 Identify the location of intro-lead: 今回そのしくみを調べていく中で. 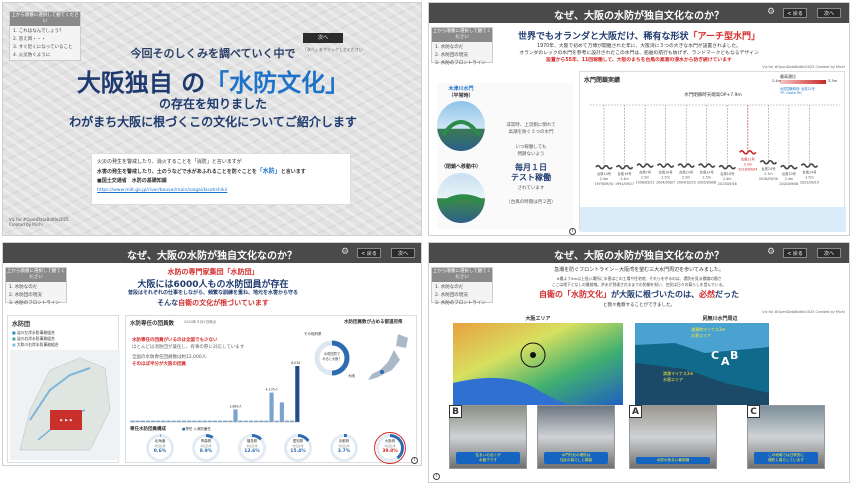
(213, 53).